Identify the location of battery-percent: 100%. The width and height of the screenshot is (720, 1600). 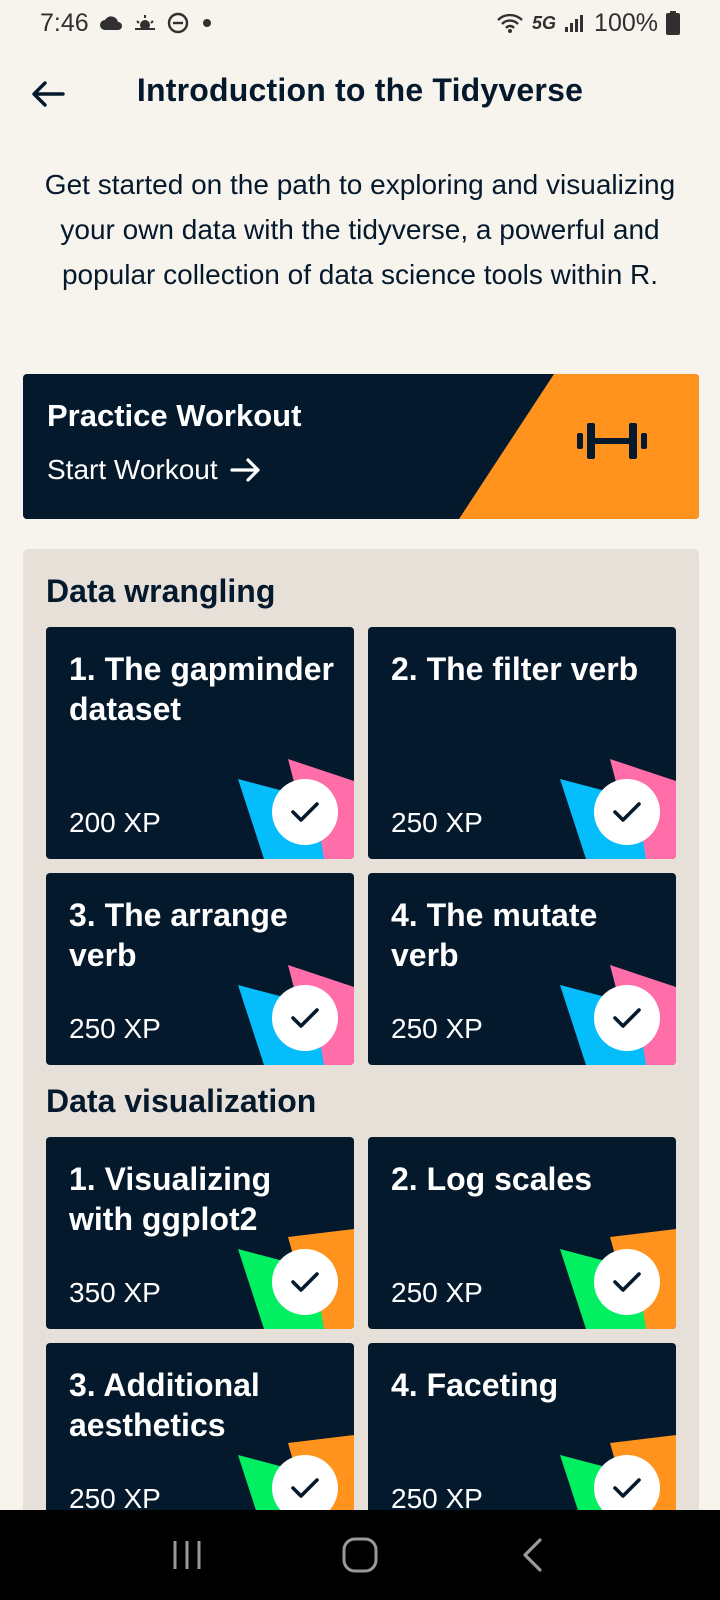
(626, 22).